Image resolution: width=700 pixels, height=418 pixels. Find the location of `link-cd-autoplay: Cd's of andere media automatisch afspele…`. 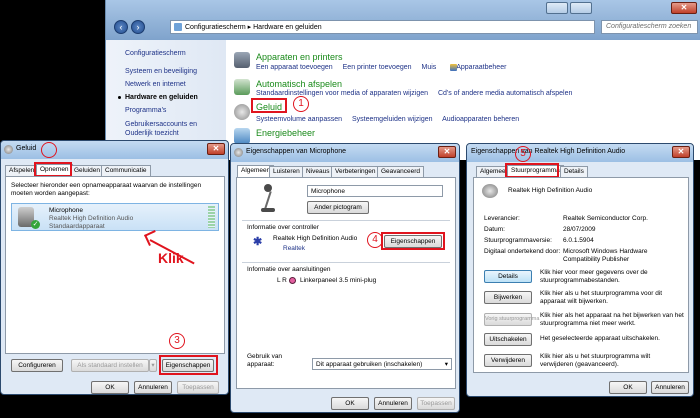

link-cd-autoplay: Cd's of andere media automatisch afspele… is located at coordinates (505, 93).